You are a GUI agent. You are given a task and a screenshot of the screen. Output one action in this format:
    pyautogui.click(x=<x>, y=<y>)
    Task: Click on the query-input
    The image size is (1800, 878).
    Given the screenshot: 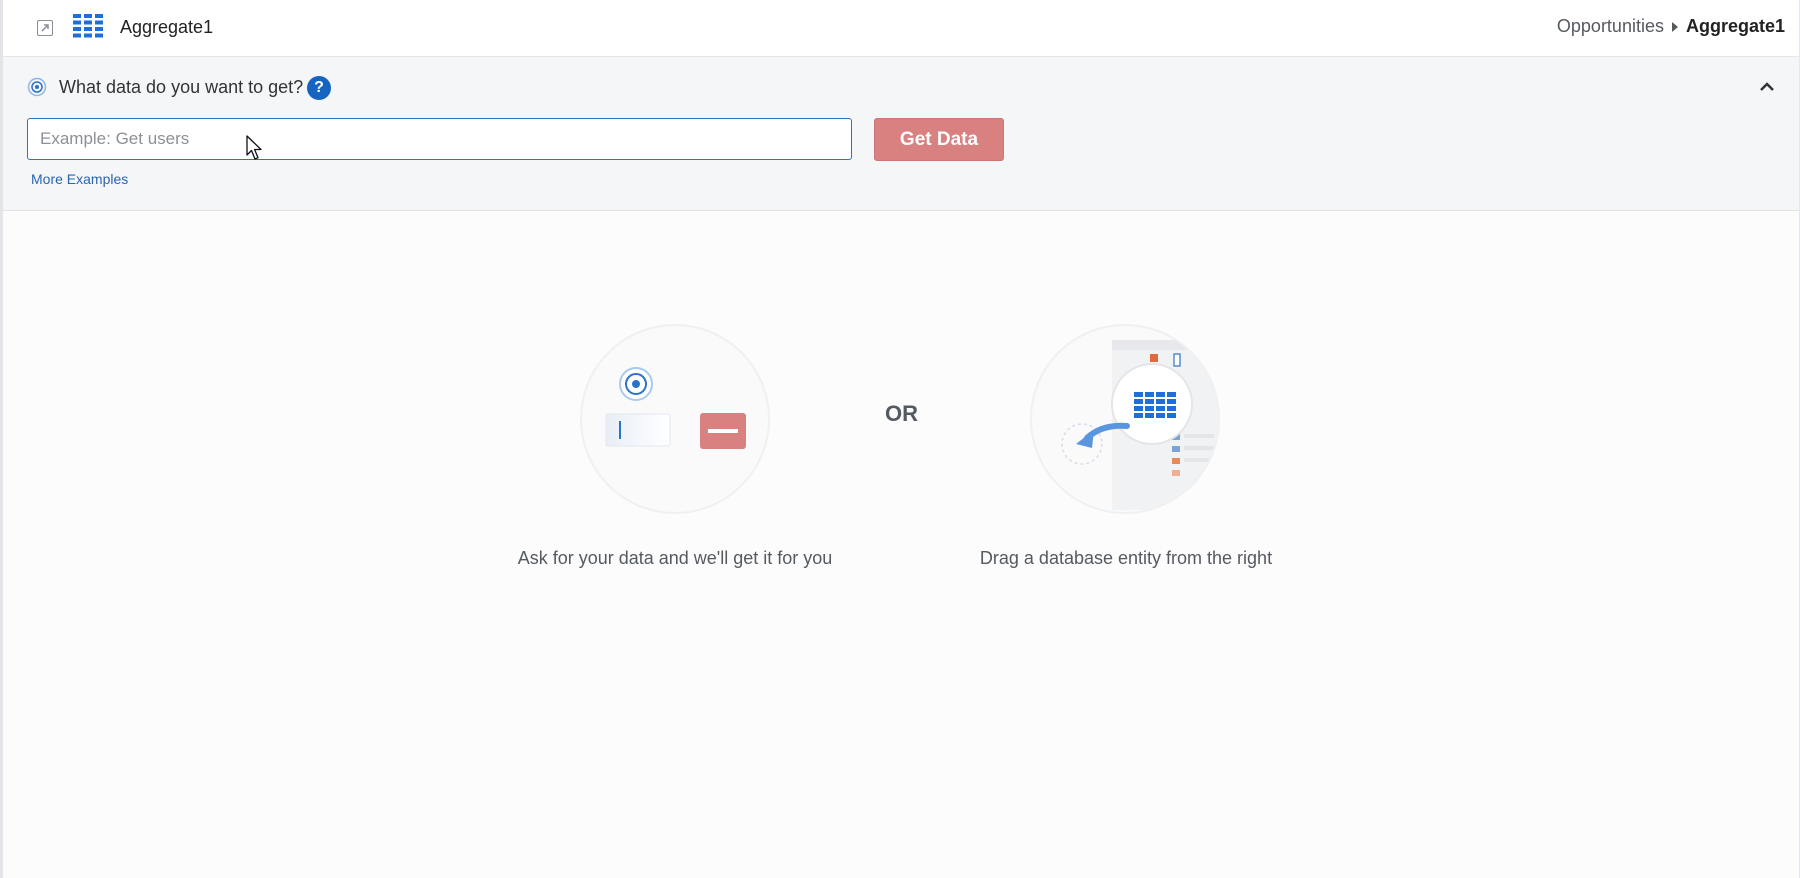 What is the action you would take?
    pyautogui.click(x=439, y=139)
    